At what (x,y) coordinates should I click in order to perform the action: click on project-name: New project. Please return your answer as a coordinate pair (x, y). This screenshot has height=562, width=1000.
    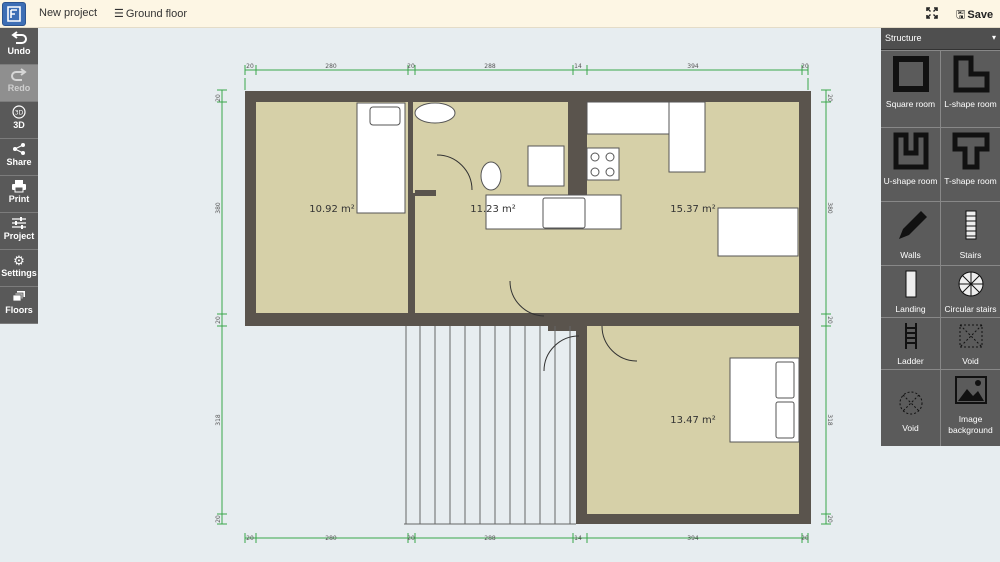
    Looking at the image, I should click on (68, 13).